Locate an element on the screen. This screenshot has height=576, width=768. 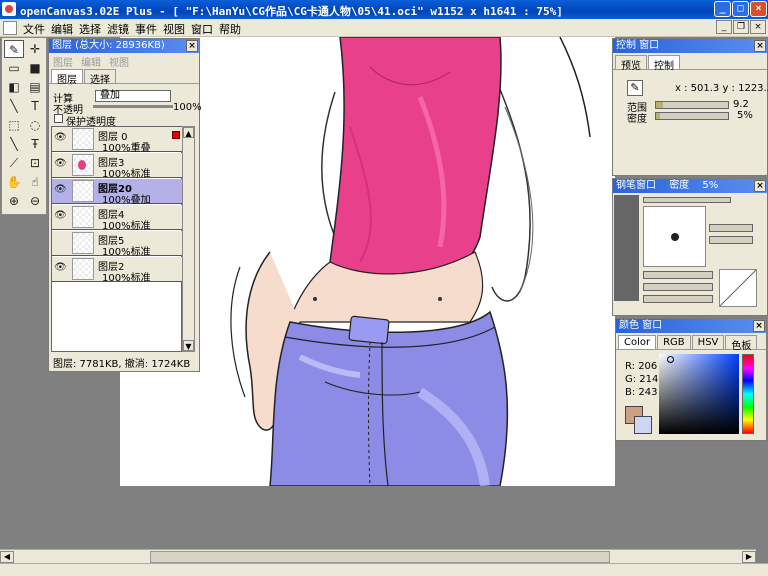
text-select-tool-icon: Ŧ is located at coordinates (35, 144).